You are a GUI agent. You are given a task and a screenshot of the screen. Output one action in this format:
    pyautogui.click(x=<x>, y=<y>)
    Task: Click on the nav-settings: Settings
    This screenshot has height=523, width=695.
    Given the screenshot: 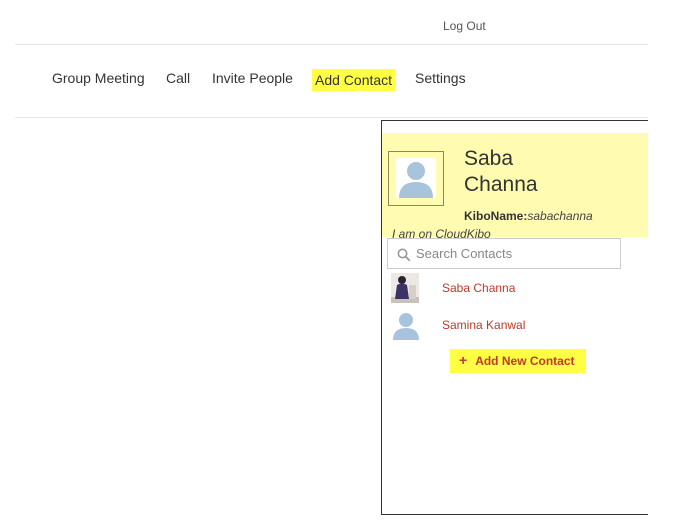 What is the action you would take?
    pyautogui.click(x=440, y=78)
    